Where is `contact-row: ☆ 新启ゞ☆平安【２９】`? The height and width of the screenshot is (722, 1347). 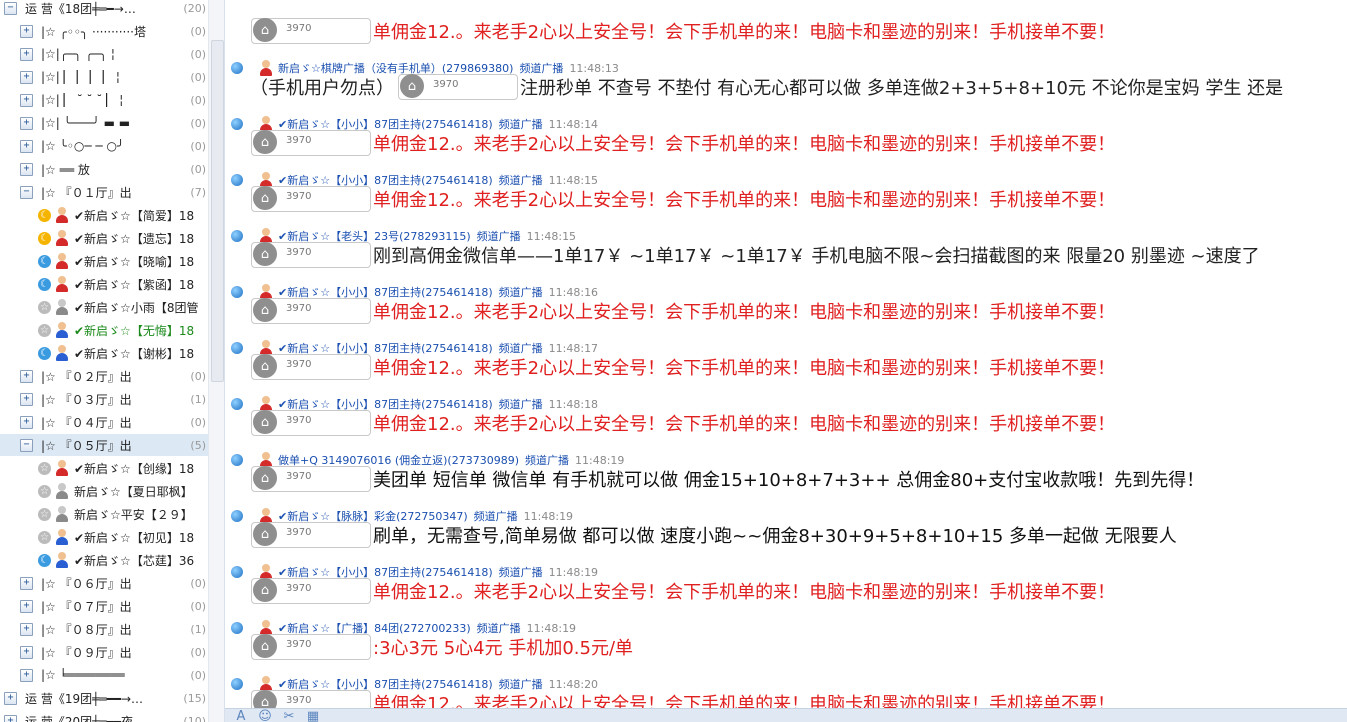
contact-row: ☆ 新启ゞ☆平安【２９】 is located at coordinates (104, 514).